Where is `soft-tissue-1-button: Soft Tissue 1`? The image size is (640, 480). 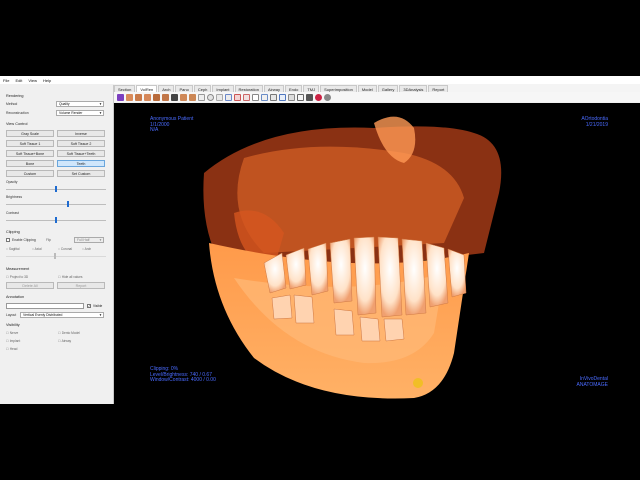
soft-tissue-1-button: Soft Tissue 1 is located at coordinates (30, 143).